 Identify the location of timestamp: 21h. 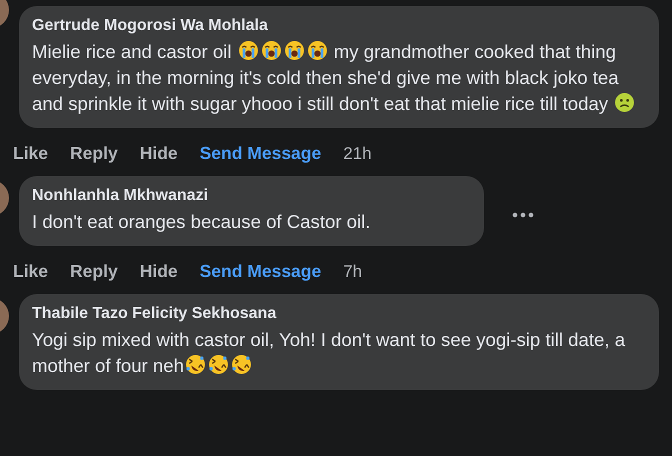
(357, 154).